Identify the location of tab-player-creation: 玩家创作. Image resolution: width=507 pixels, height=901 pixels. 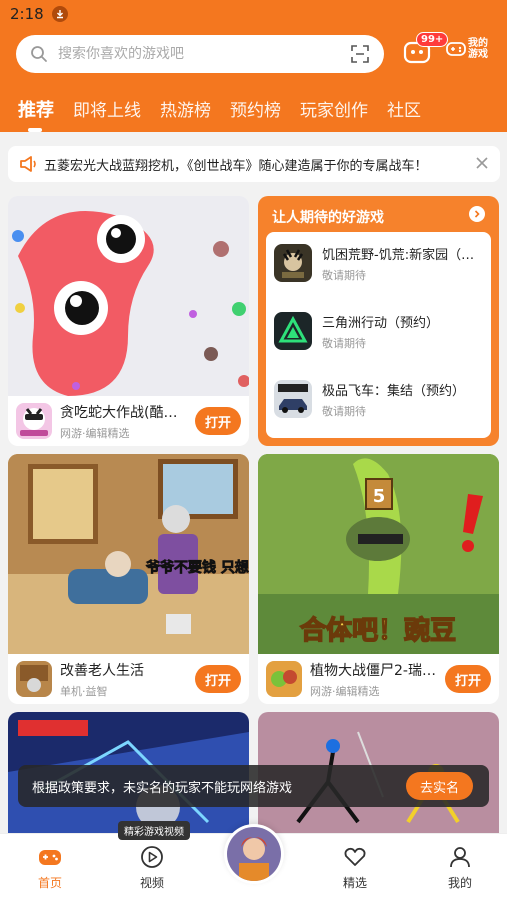
(334, 109).